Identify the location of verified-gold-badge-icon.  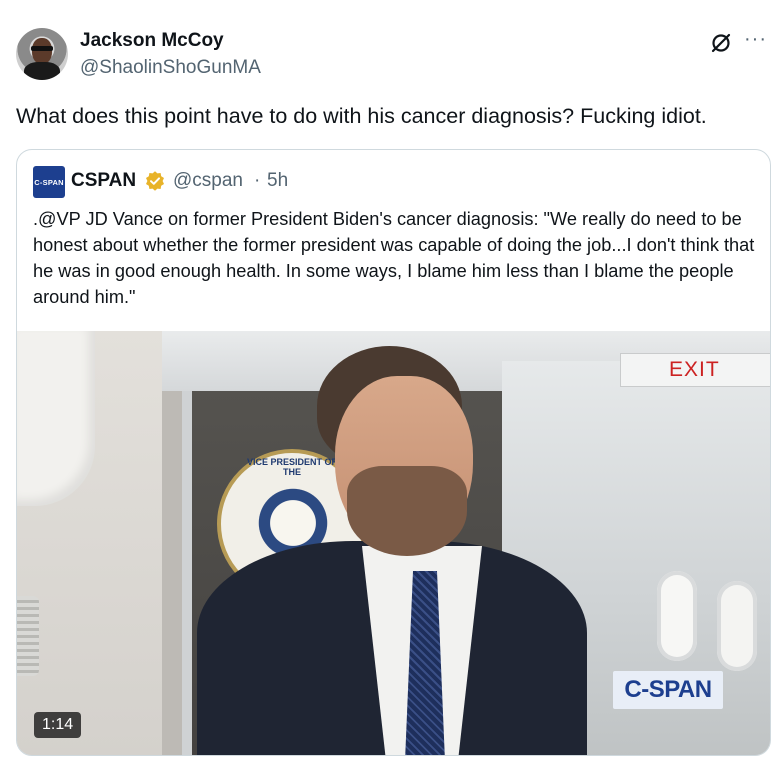
(155, 181).